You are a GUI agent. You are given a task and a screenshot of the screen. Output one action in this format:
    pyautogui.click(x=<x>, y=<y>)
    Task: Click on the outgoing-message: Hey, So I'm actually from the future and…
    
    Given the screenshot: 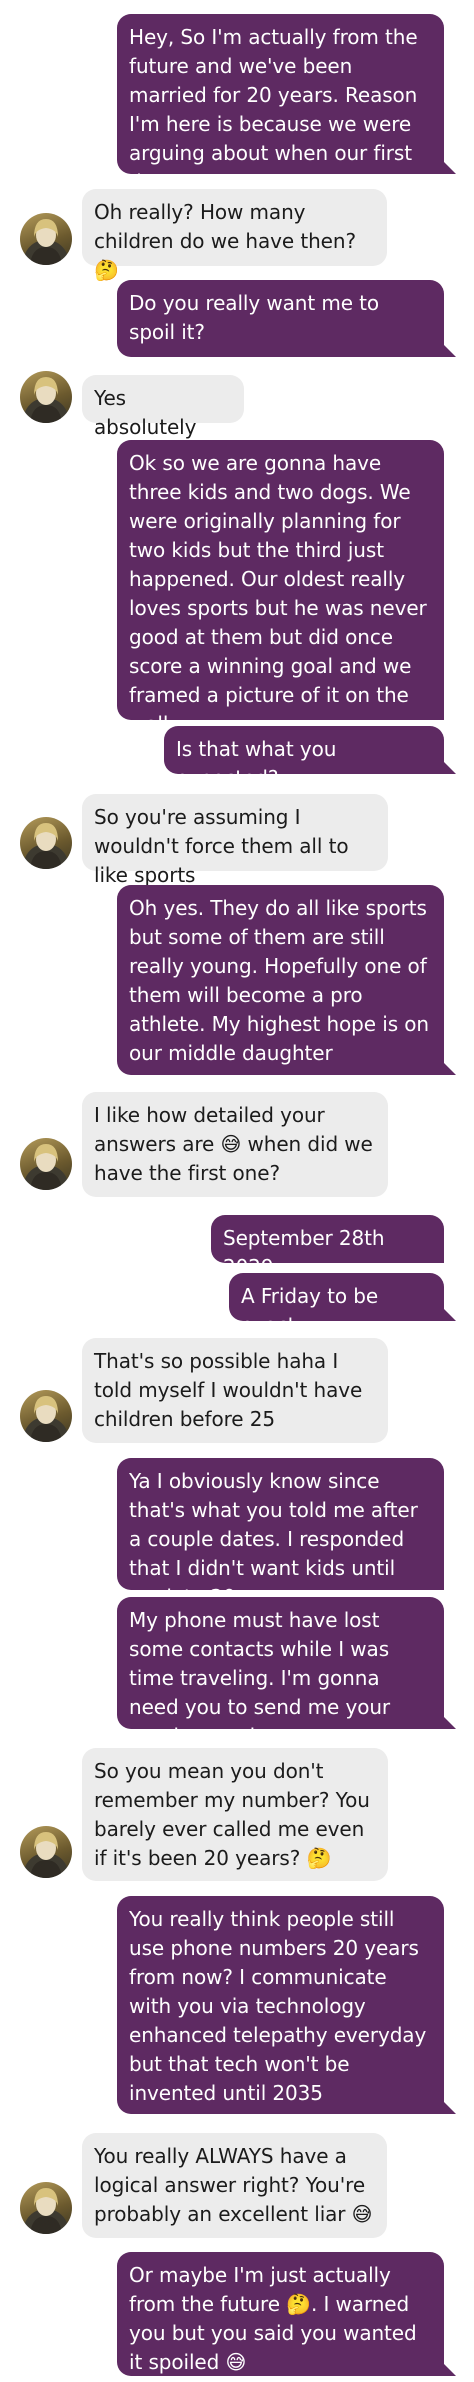 What is the action you would take?
    pyautogui.click(x=286, y=104)
    